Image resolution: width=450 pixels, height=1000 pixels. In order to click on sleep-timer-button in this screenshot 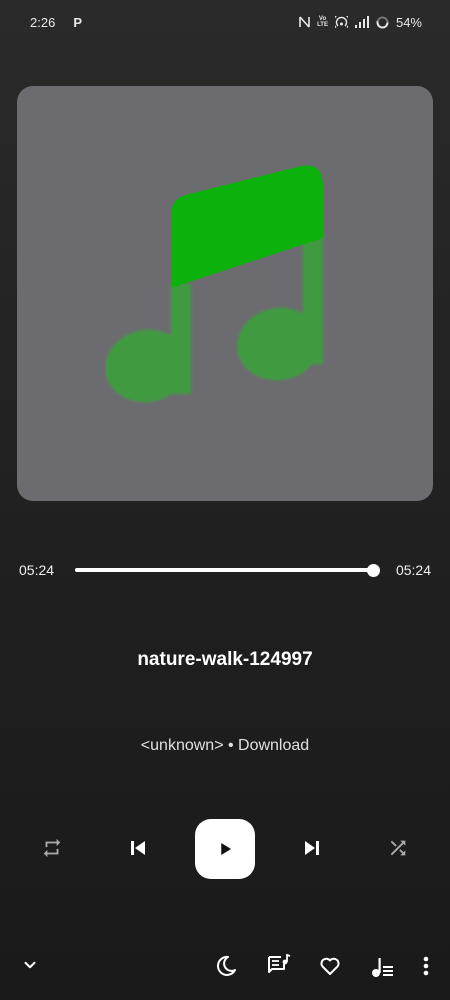, I will do `click(226, 966)`.